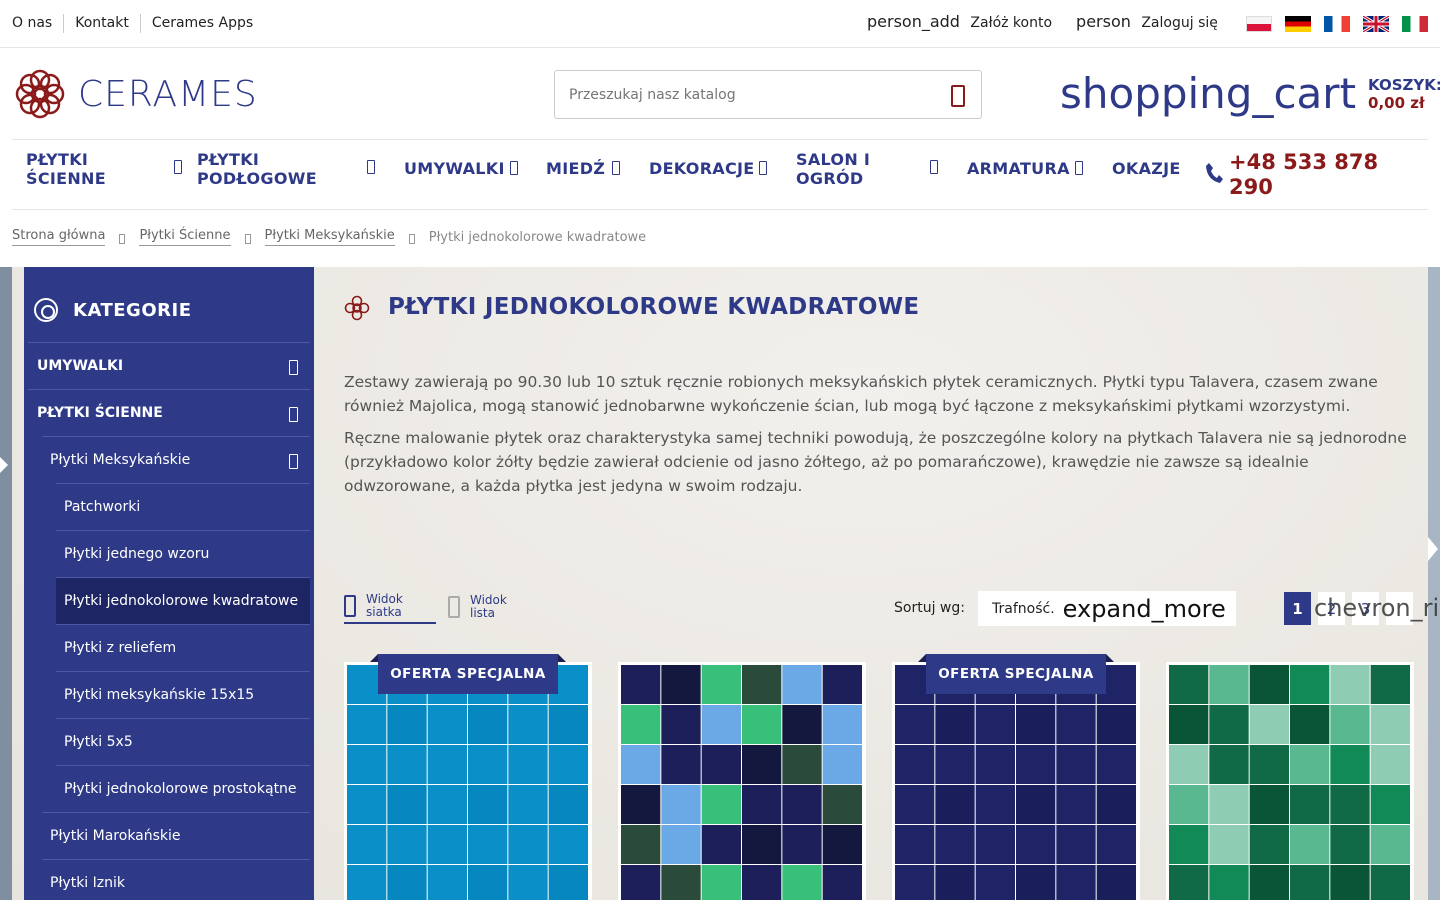 This screenshot has height=900, width=1440. Describe the element at coordinates (183, 788) in the screenshot. I see `sidebar-item-jednokolorowe-prostokatne: Płytki jednokolorowe prostokątne` at that location.